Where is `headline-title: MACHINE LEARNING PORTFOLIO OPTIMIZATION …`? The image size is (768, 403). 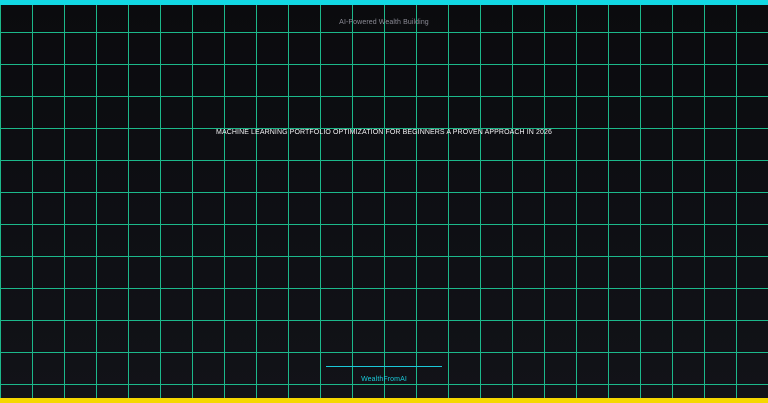
headline-title: MACHINE LEARNING PORTFOLIO OPTIMIZATION … is located at coordinates (384, 132).